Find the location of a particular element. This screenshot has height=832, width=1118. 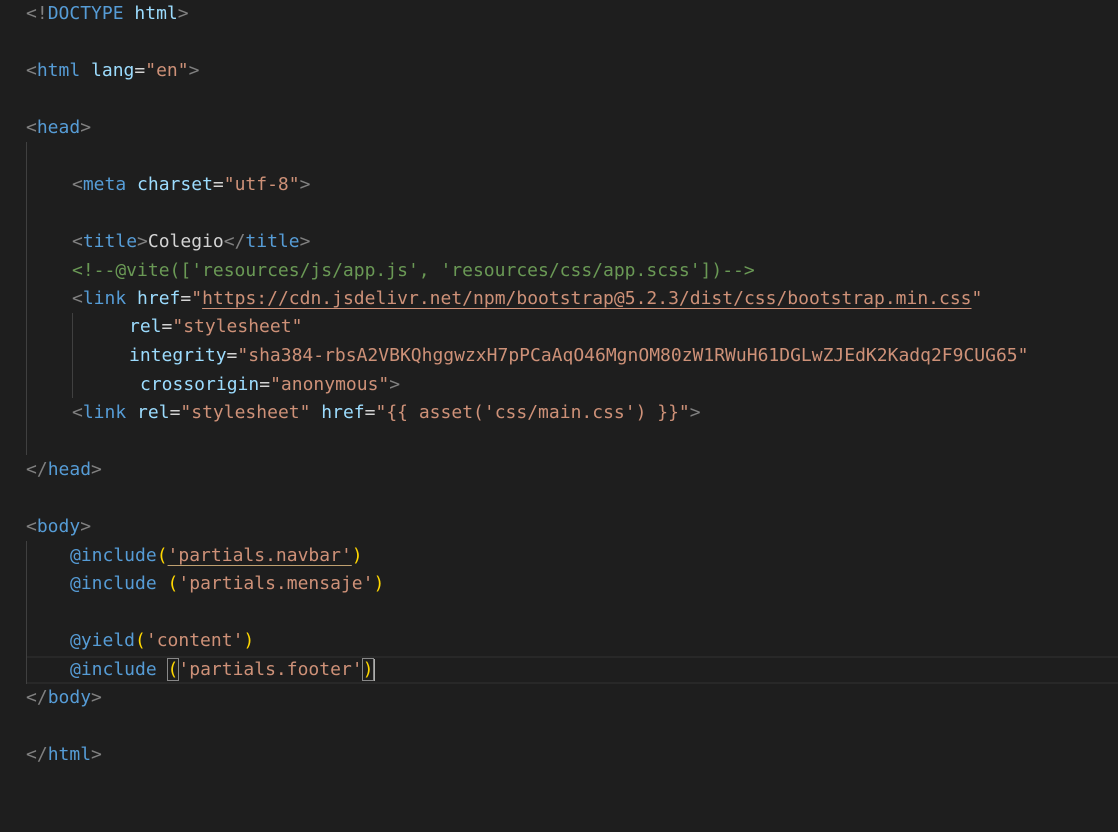

code-line-17: </head> is located at coordinates (64, 470).